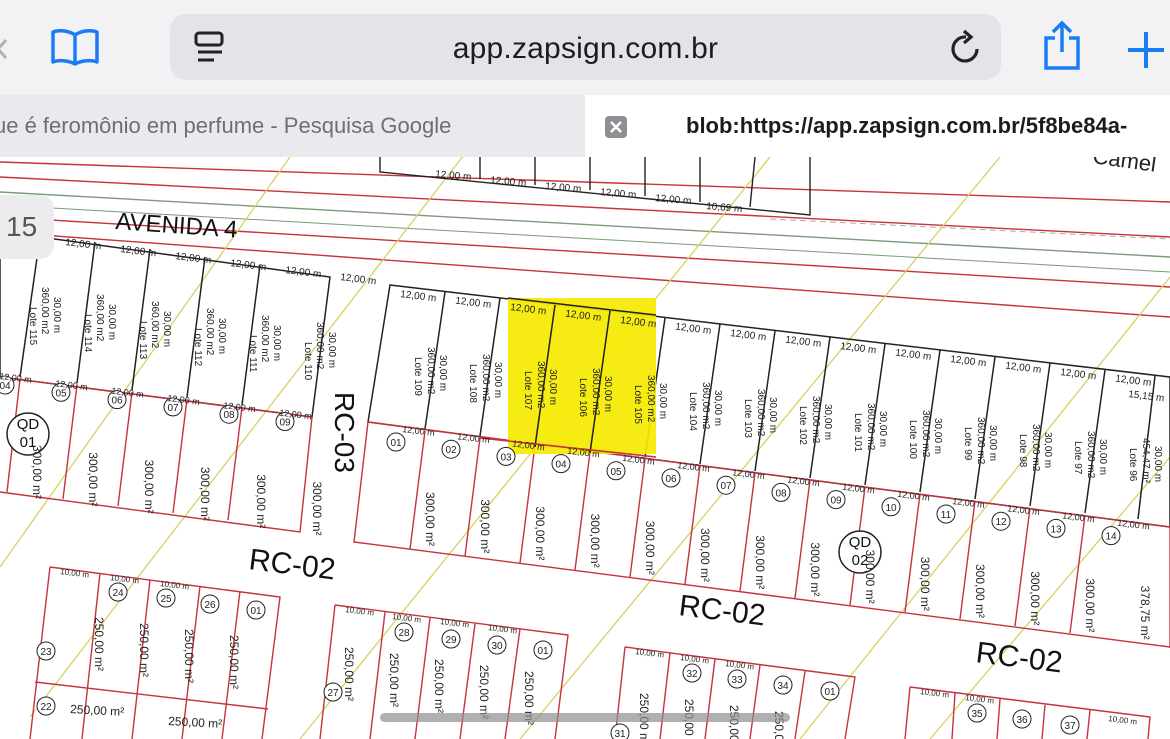 Image resolution: width=1170 pixels, height=739 pixels. I want to click on browser-toolbar: app.zapsign.com.br, so click(585, 47).